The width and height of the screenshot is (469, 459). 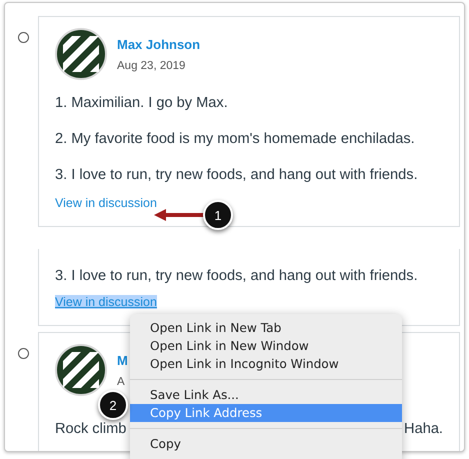 I want to click on author-name: M, so click(x=122, y=360).